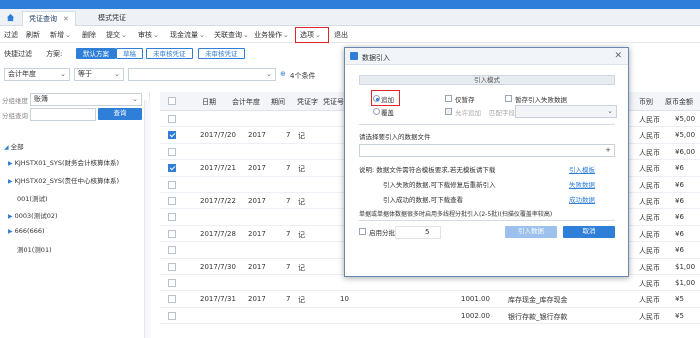 This screenshot has width=700, height=338. What do you see at coordinates (333, 102) in the screenshot?
I see `col-voucher-num: 凭证号` at bounding box center [333, 102].